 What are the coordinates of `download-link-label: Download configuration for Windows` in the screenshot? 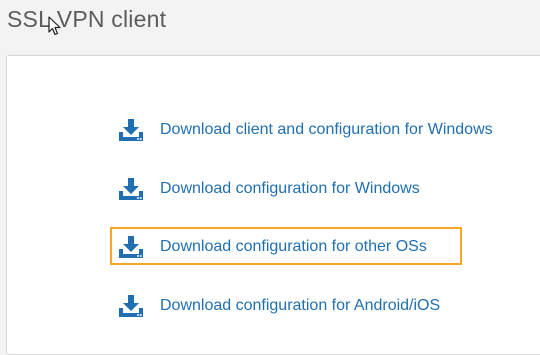 It's located at (290, 188).